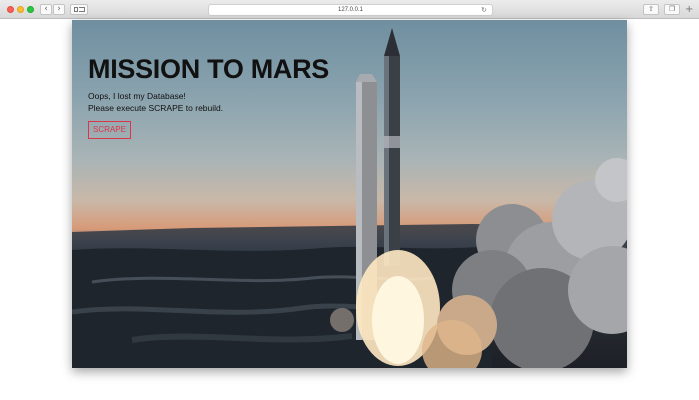 The height and width of the screenshot is (400, 699). I want to click on sidebar-icon, so click(79, 9).